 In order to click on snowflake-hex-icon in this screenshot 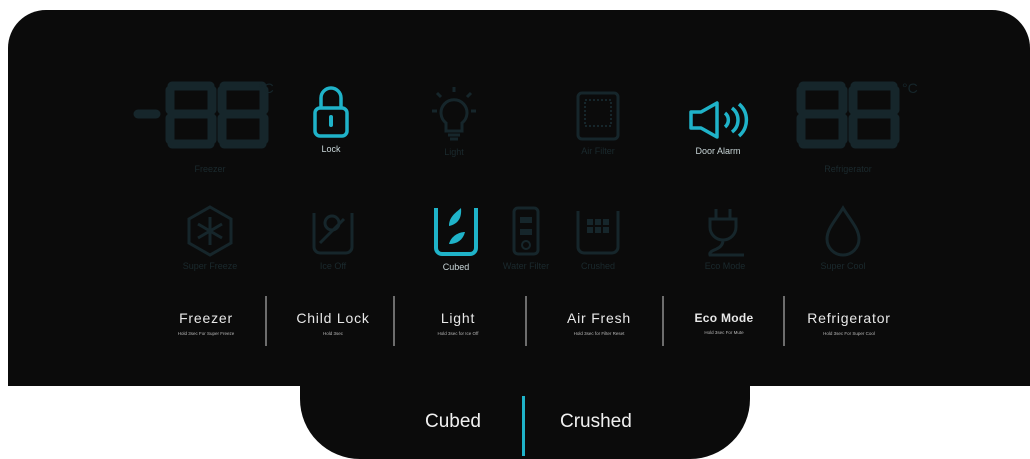, I will do `click(210, 231)`.